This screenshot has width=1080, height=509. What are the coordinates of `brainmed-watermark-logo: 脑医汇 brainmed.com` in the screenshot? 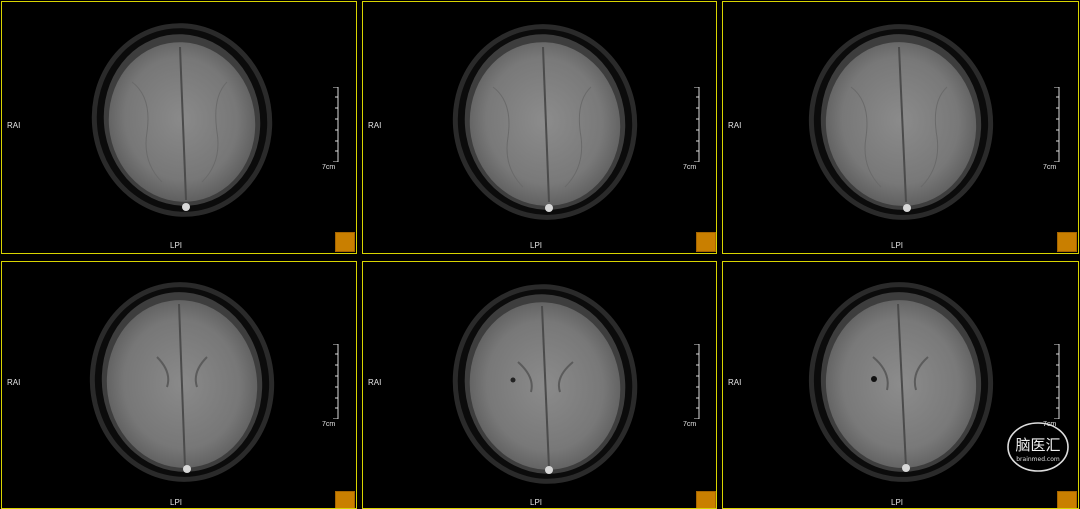 It's located at (1038, 447).